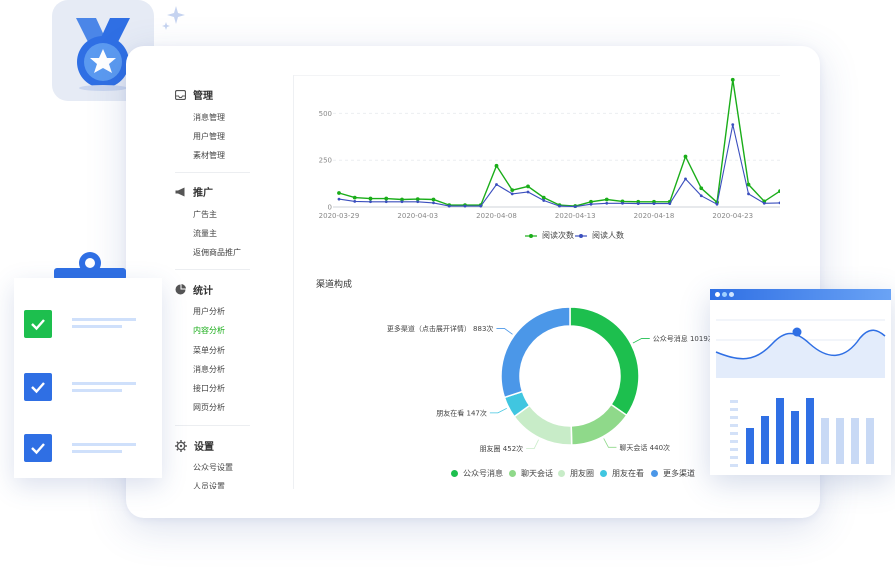 The height and width of the screenshot is (575, 895). Describe the element at coordinates (209, 388) in the screenshot. I see `sidebar-item-api-analysis: 接口分析` at that location.